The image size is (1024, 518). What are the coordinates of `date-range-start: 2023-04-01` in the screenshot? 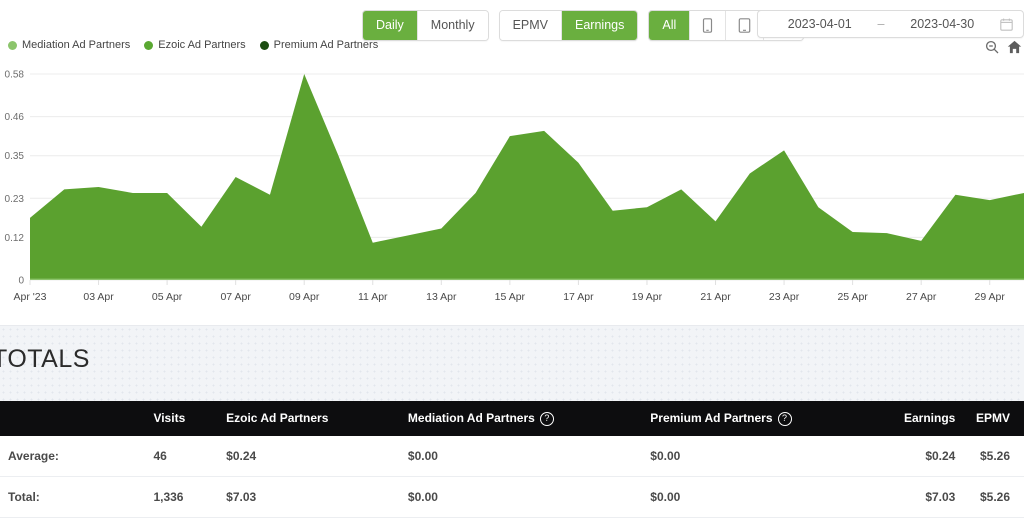 It's located at (820, 24).